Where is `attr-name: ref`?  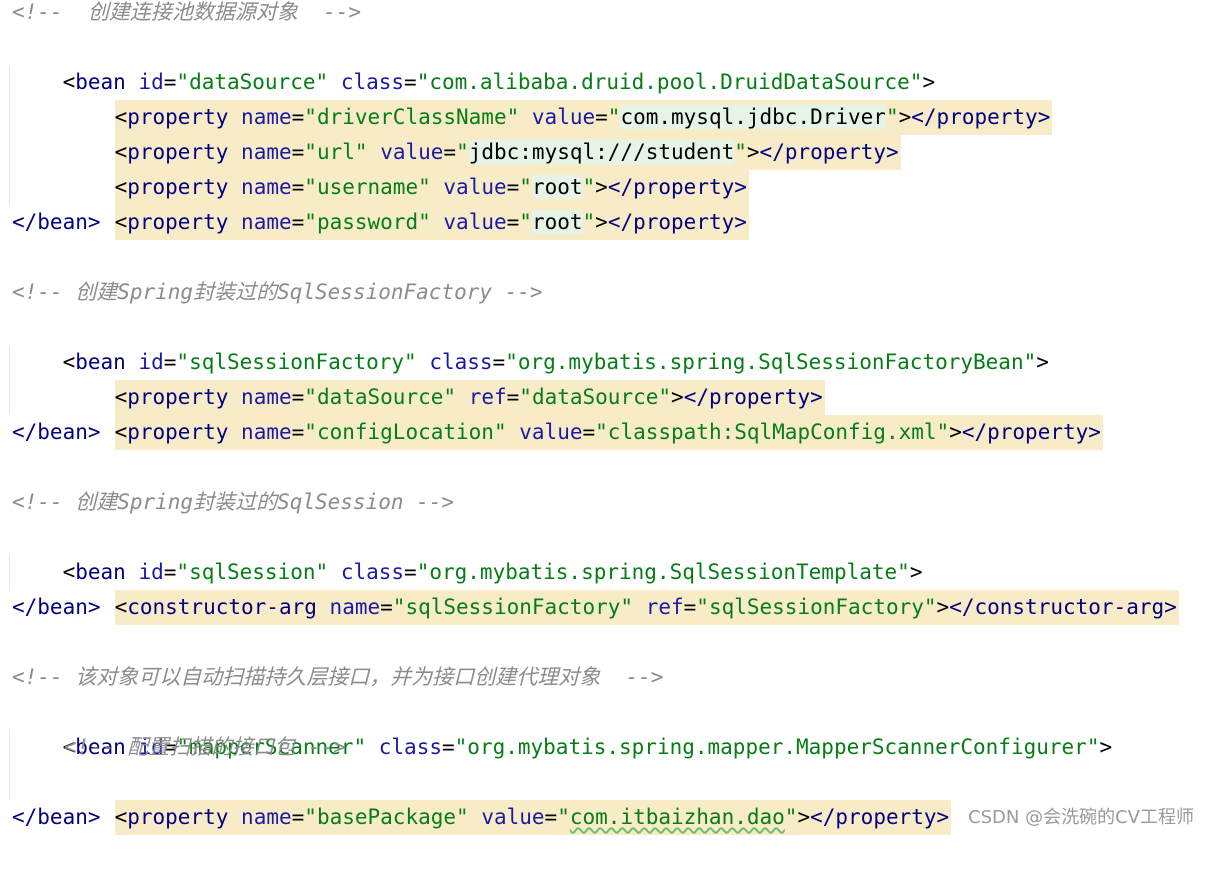 attr-name: ref is located at coordinates (664, 607).